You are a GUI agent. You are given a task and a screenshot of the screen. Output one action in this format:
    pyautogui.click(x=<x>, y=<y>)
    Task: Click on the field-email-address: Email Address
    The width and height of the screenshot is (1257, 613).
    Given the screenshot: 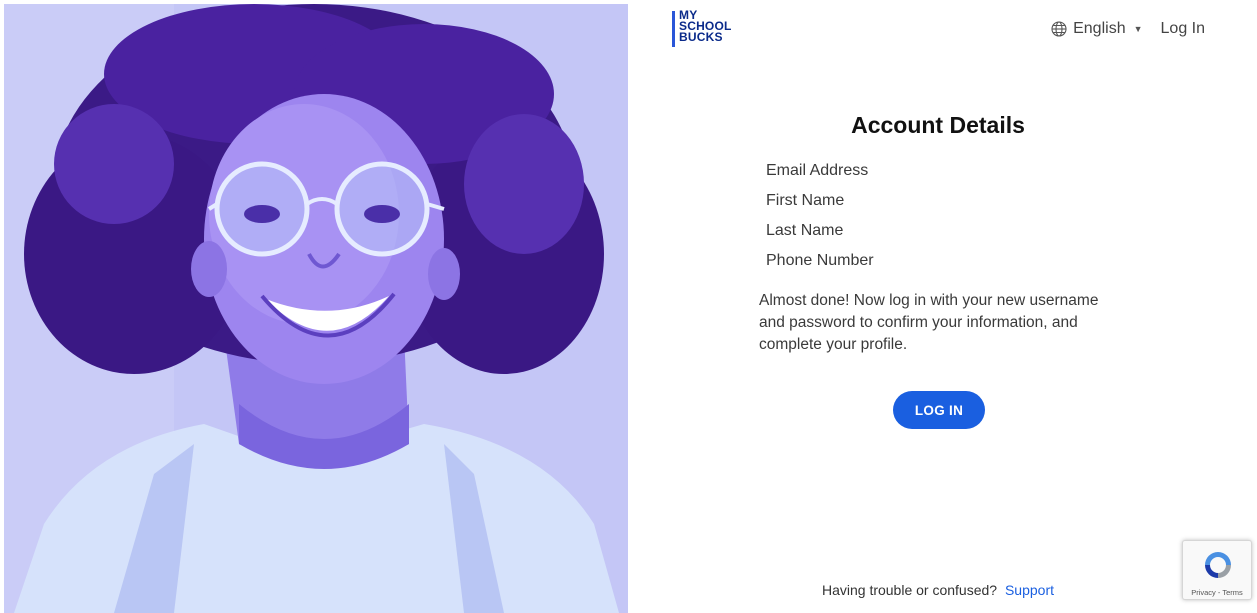 What is the action you would take?
    pyautogui.click(x=817, y=170)
    